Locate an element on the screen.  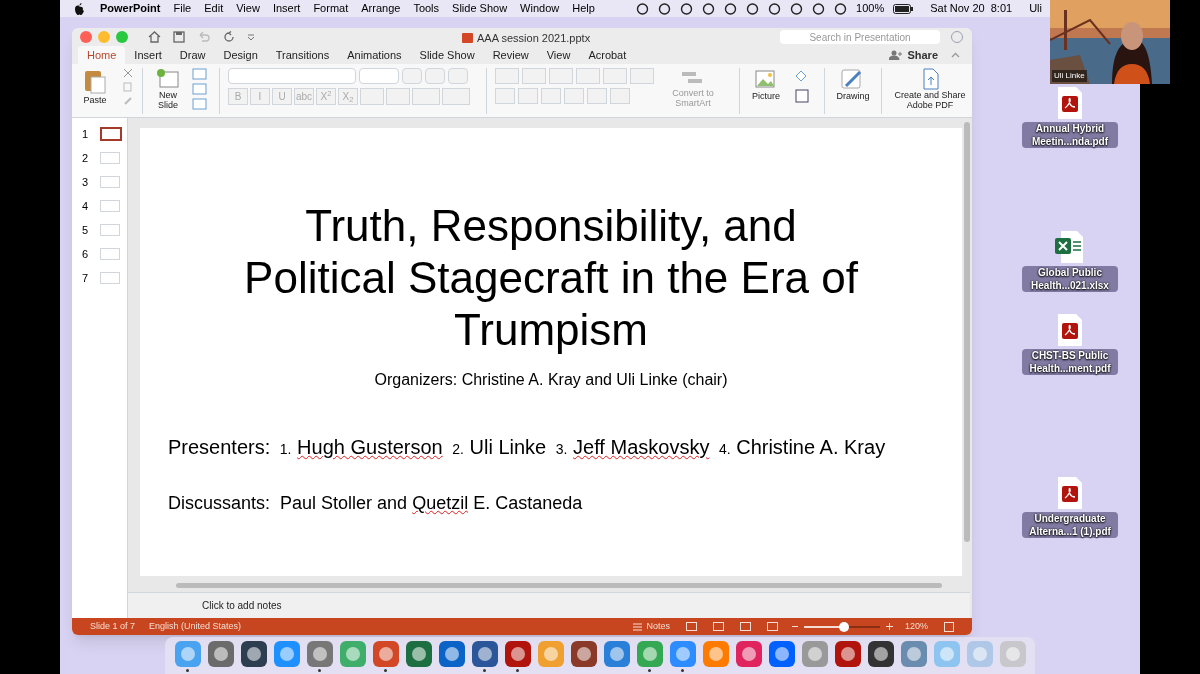
zoom-thumb is located at coordinates (844, 626).